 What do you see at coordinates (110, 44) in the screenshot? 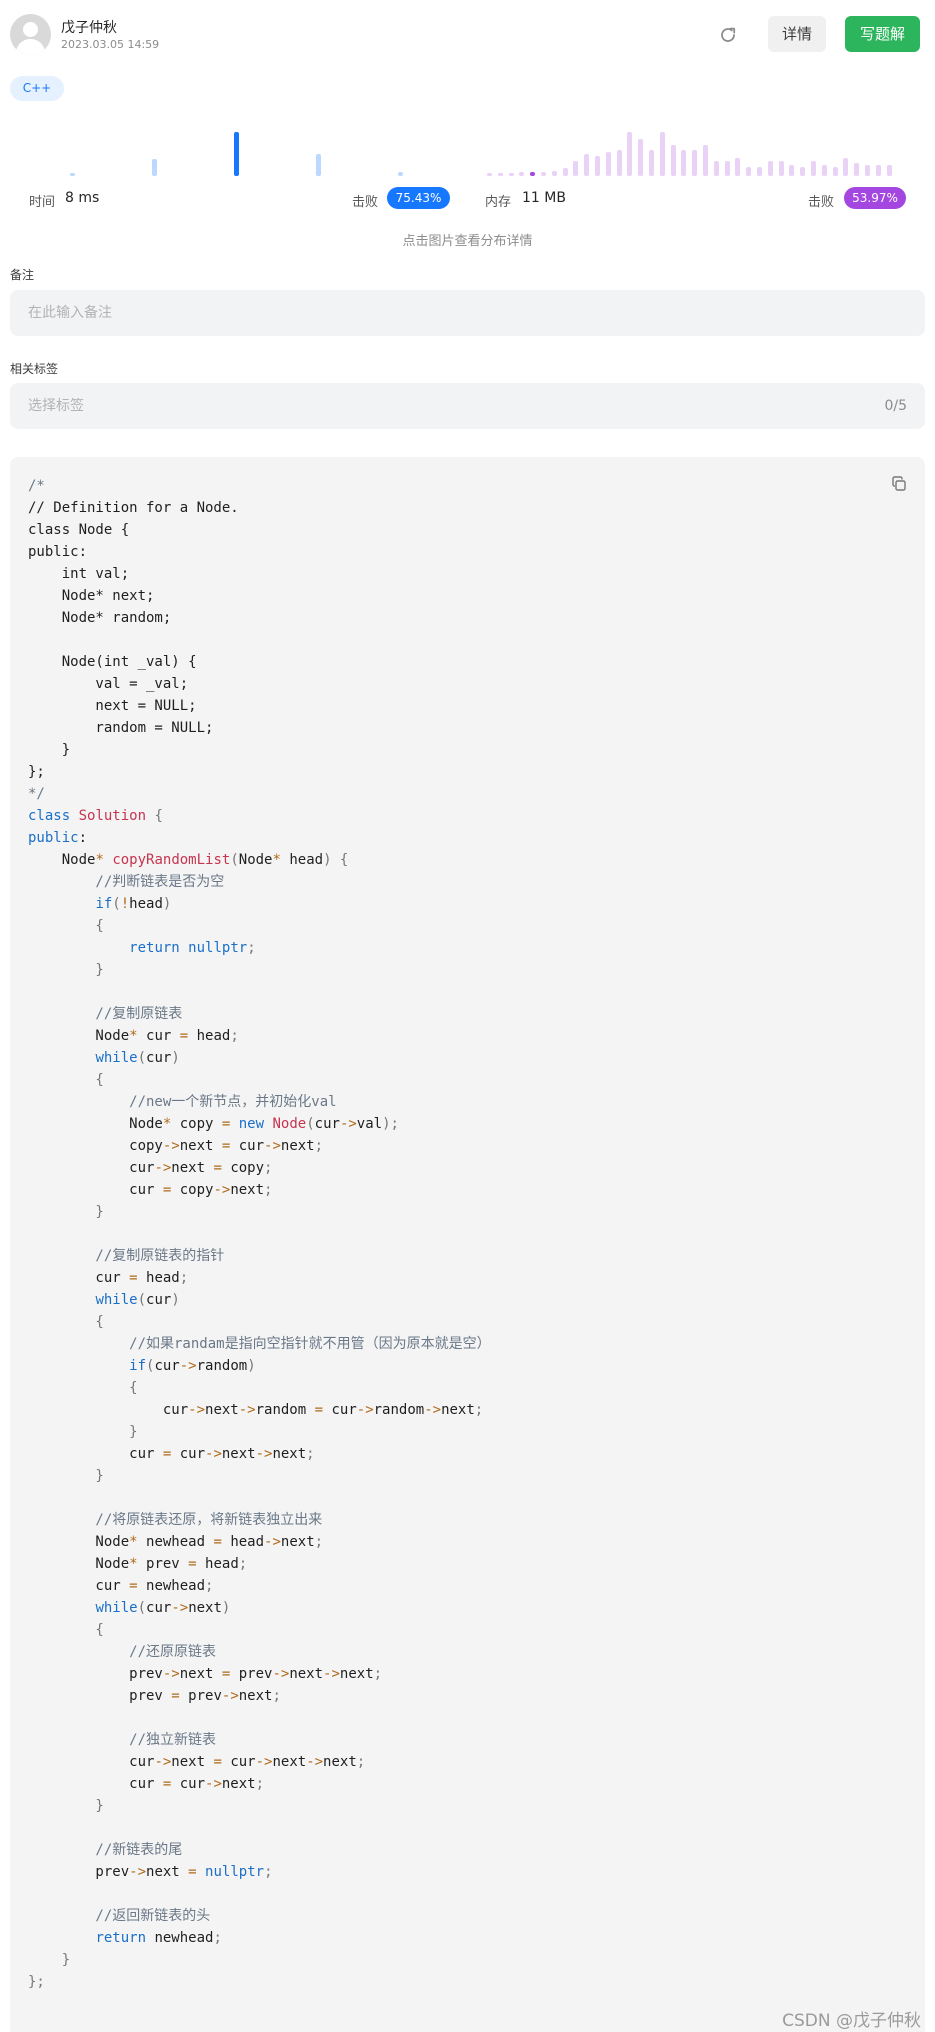
I see `submission-date: 2023.03.05 14:59` at bounding box center [110, 44].